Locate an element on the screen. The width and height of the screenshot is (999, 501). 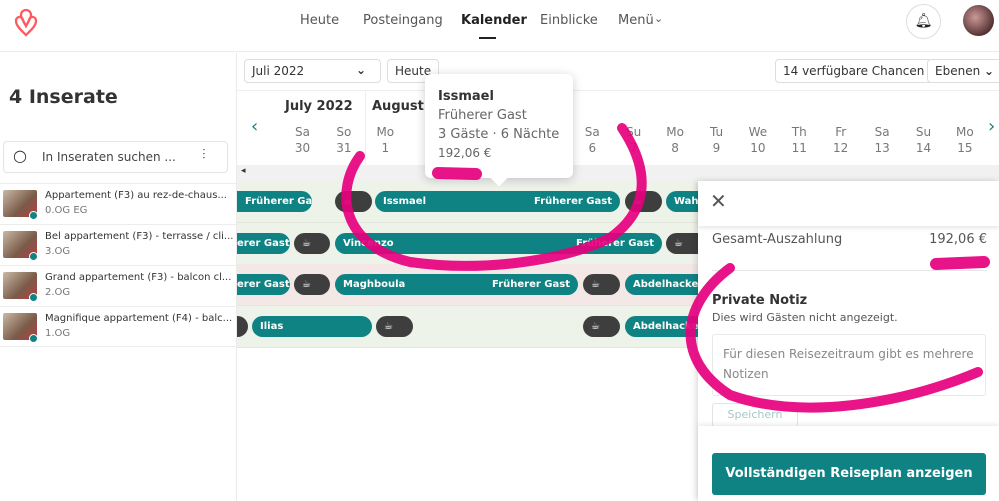
horizontal-scrollbar: ◂ is located at coordinates (618, 173).